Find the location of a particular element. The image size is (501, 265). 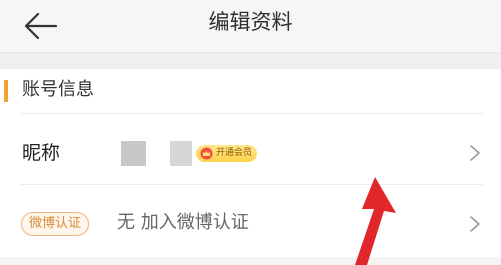

open-vip-badge: 开通会员 is located at coordinates (227, 153).